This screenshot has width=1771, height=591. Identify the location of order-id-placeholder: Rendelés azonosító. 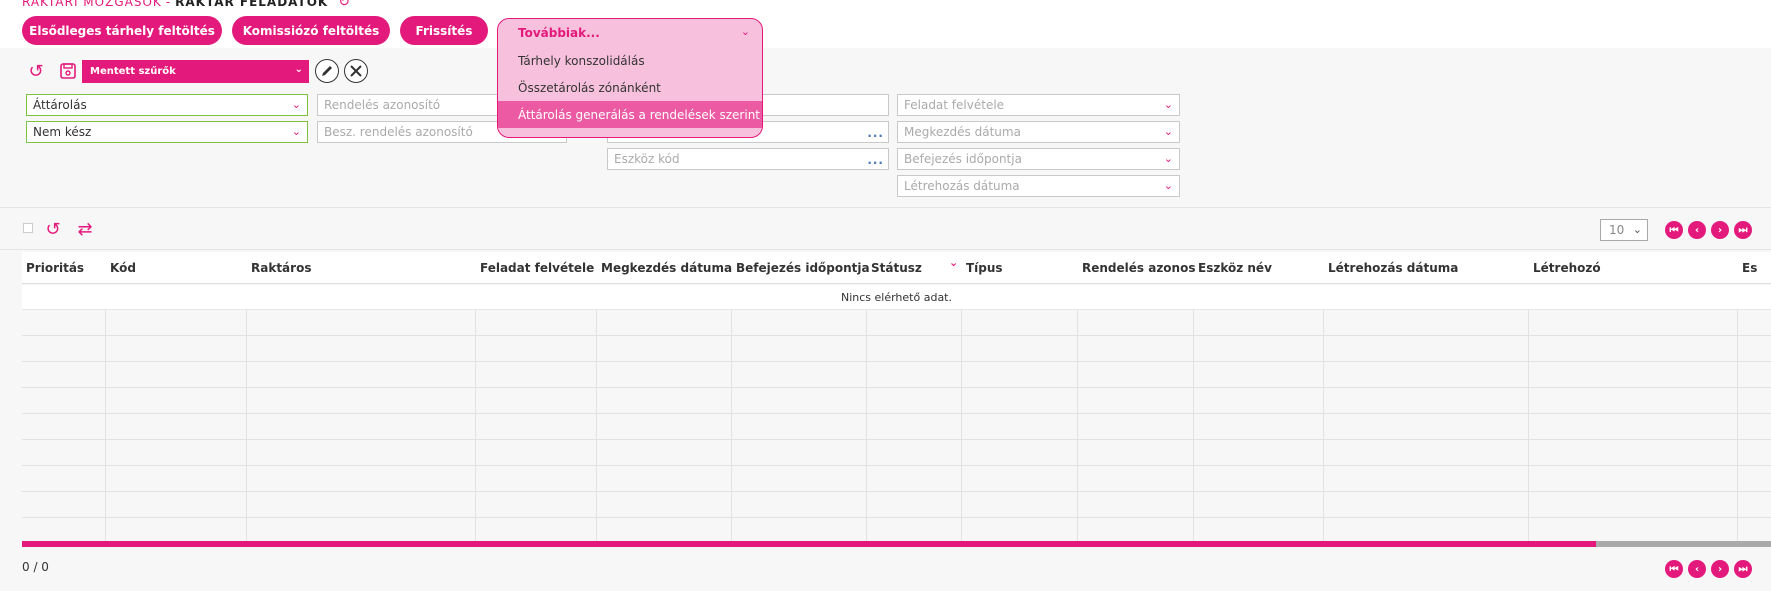
(382, 105).